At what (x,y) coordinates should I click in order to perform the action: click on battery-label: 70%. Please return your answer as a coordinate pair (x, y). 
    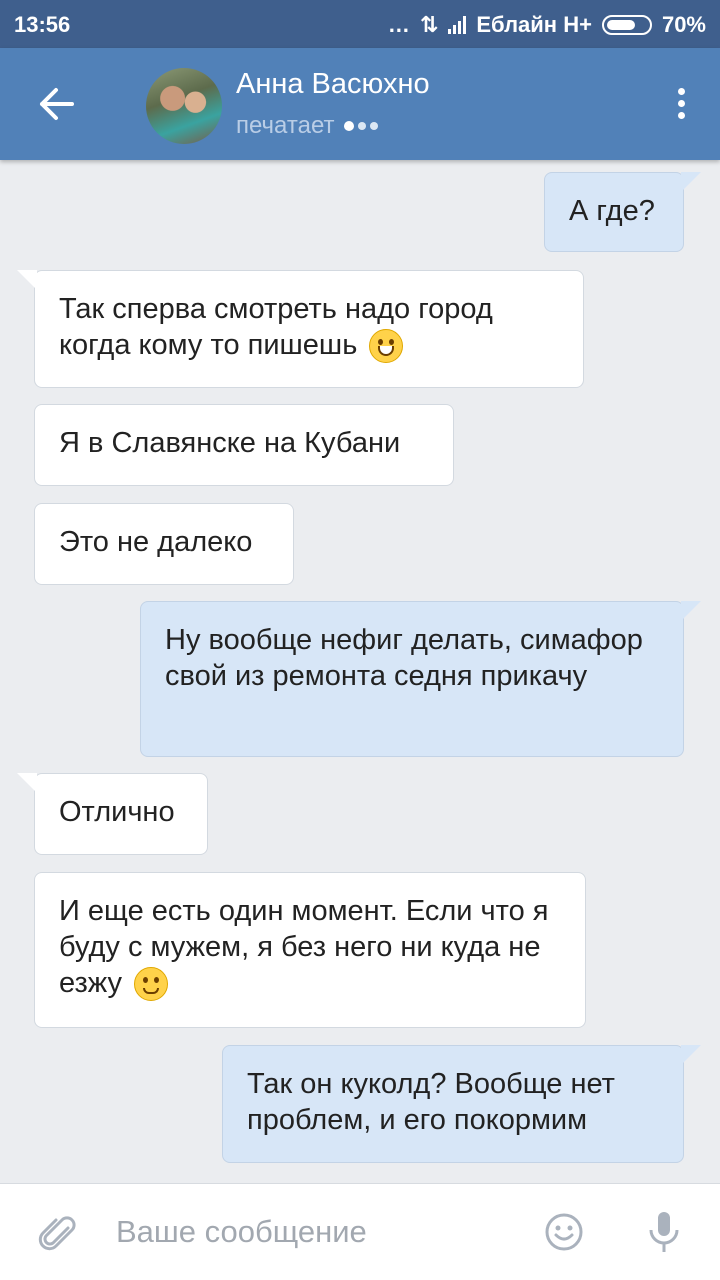
    Looking at the image, I should click on (683, 24).